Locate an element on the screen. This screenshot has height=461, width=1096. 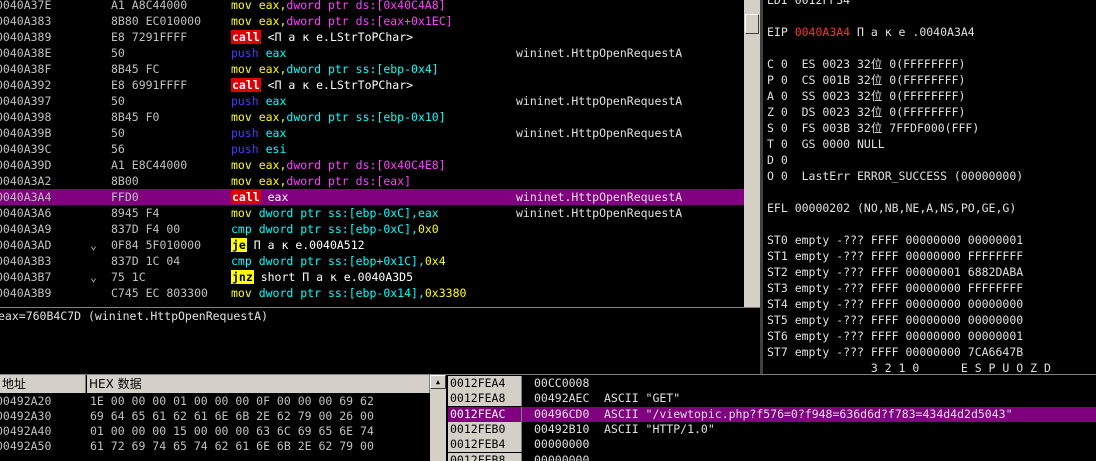
disasm-row: 0040A3A2 8B00 mov eax,dword ptr ds:[eax] is located at coordinates (372, 181).